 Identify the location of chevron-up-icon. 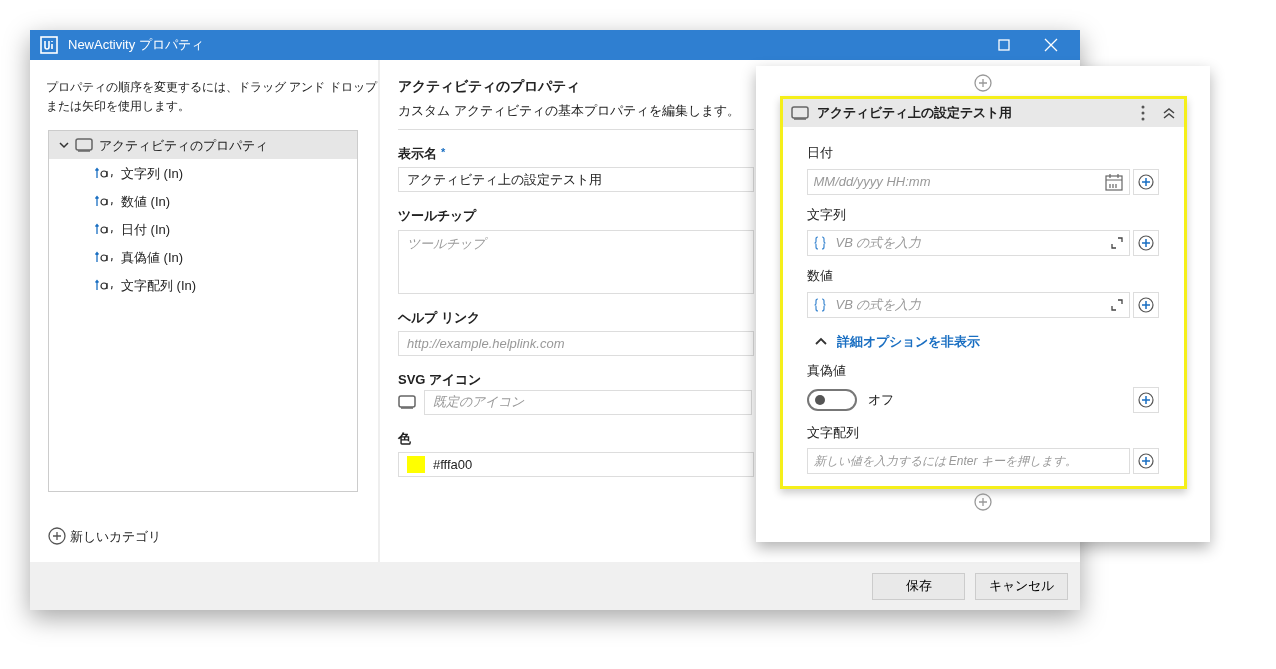
(820, 341).